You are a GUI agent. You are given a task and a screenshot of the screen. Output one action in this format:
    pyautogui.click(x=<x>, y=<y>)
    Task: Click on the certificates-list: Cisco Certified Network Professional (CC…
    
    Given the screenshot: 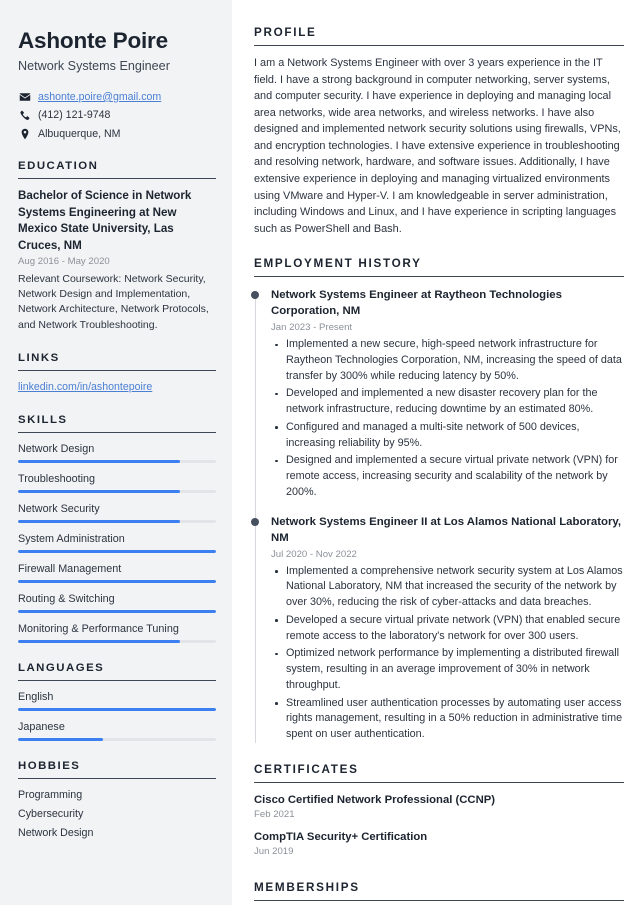 What is the action you would take?
    pyautogui.click(x=439, y=825)
    